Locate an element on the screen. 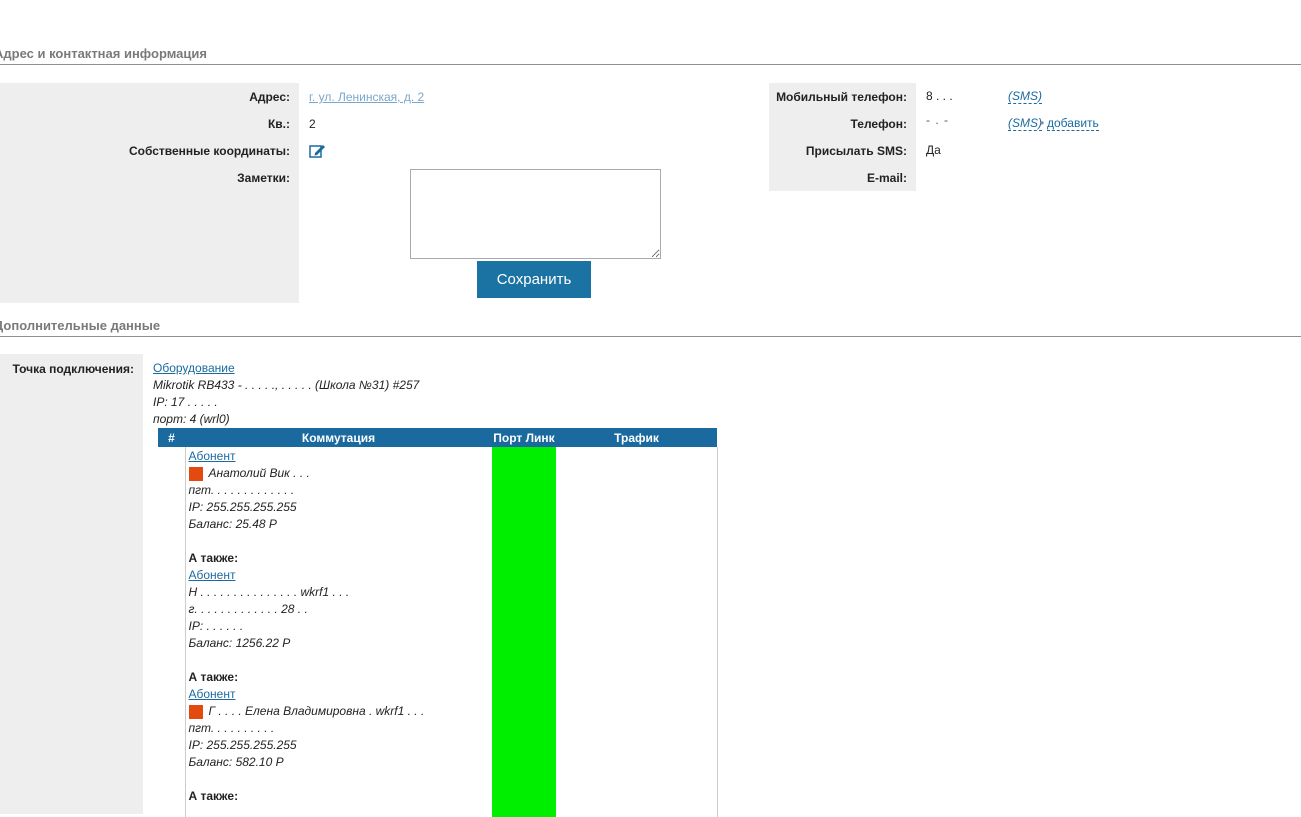 This screenshot has height=817, width=1301. add-phone-link: добавить is located at coordinates (1073, 123).